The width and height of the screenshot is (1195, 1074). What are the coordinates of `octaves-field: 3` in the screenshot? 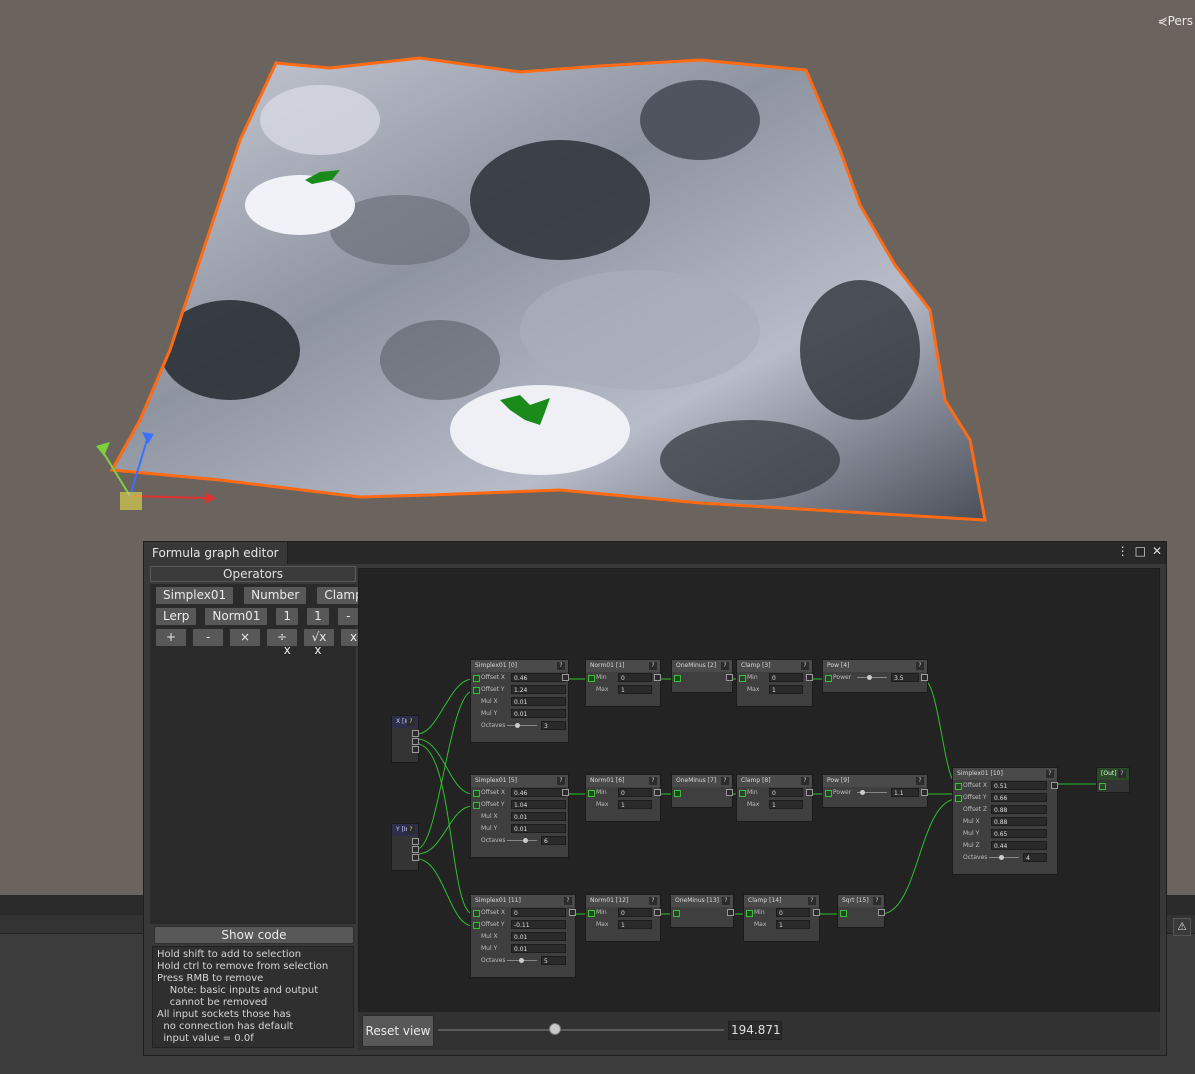 It's located at (553, 725).